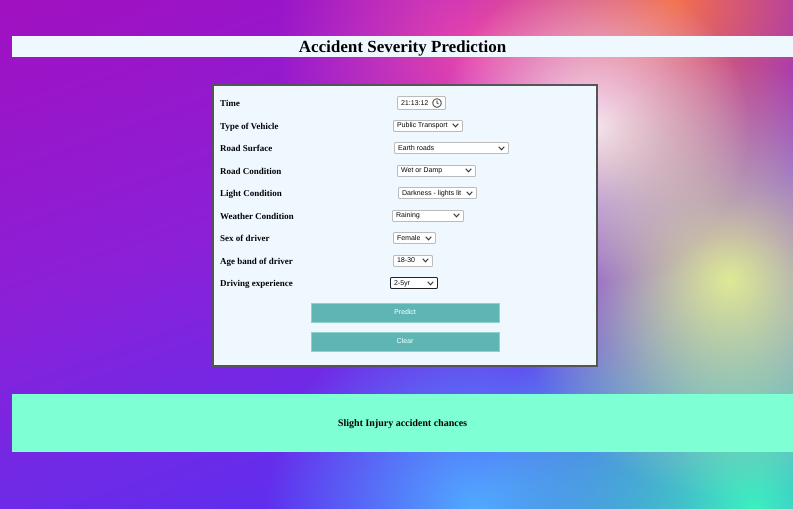 This screenshot has width=793, height=509. I want to click on clock-icon, so click(437, 103).